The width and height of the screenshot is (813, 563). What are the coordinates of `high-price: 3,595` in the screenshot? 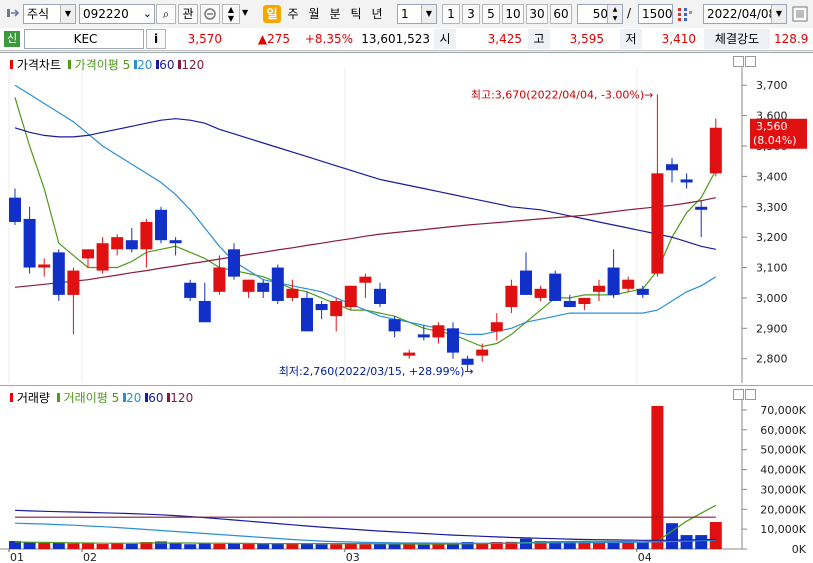 It's located at (586, 39).